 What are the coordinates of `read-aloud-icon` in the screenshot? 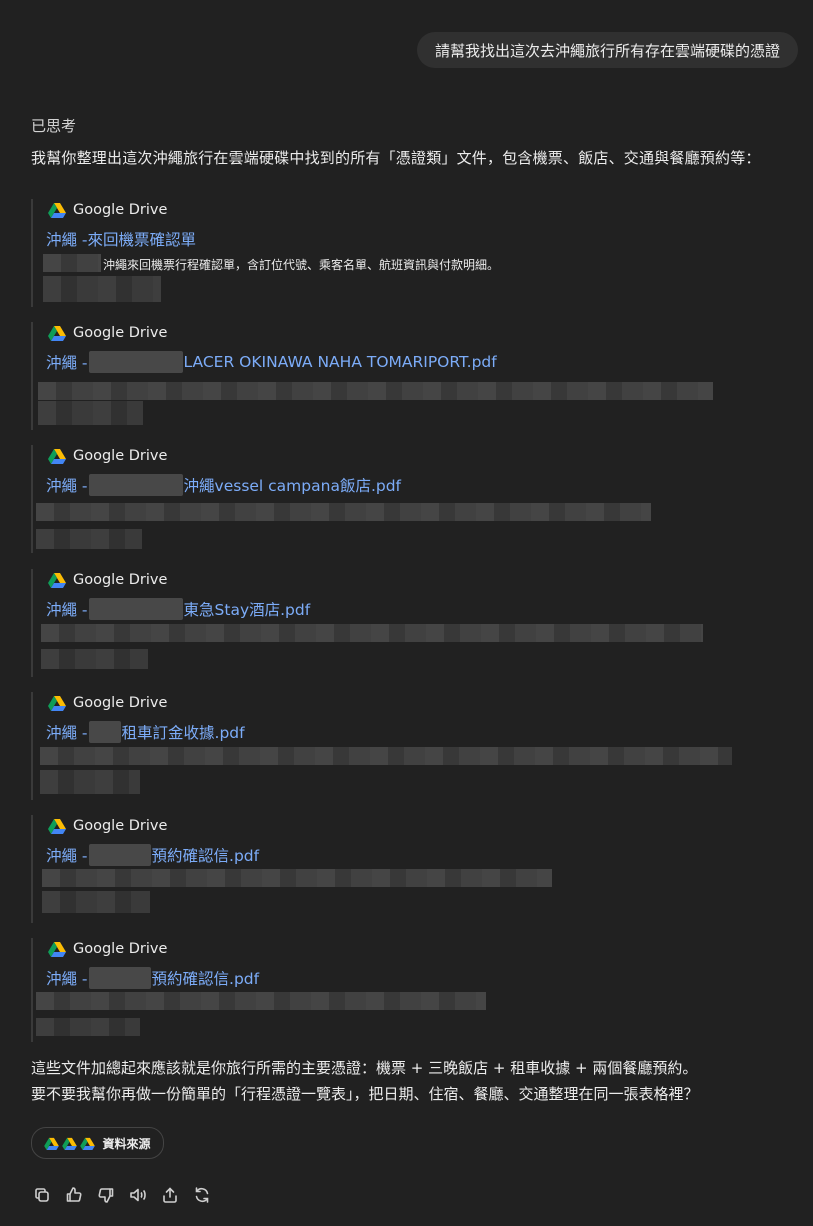 It's located at (137, 1194).